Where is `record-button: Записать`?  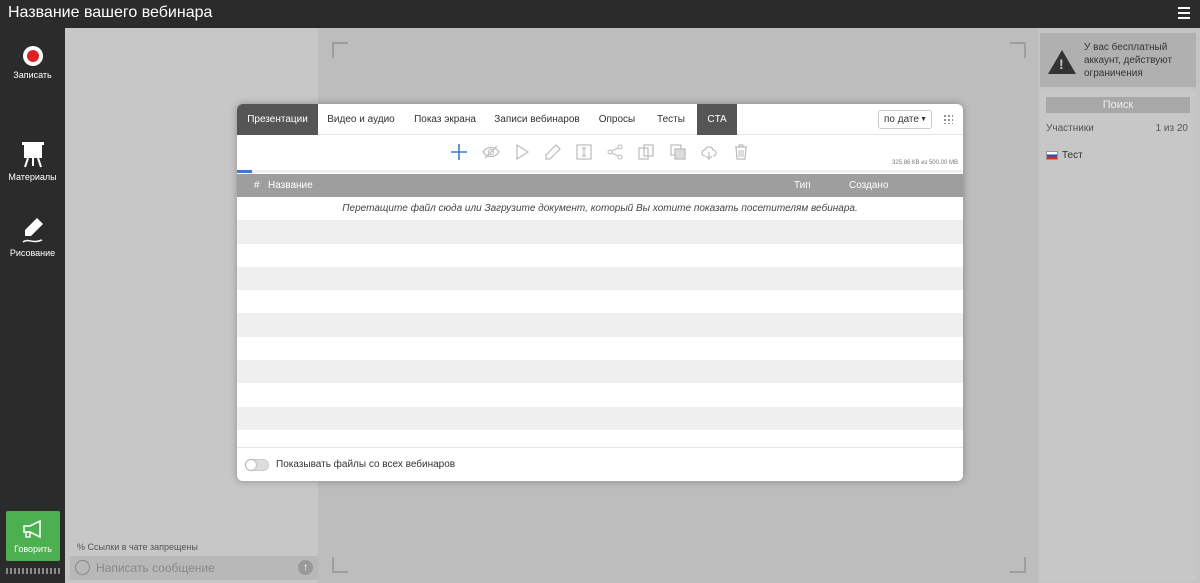
record-button: Записать is located at coordinates (32, 63).